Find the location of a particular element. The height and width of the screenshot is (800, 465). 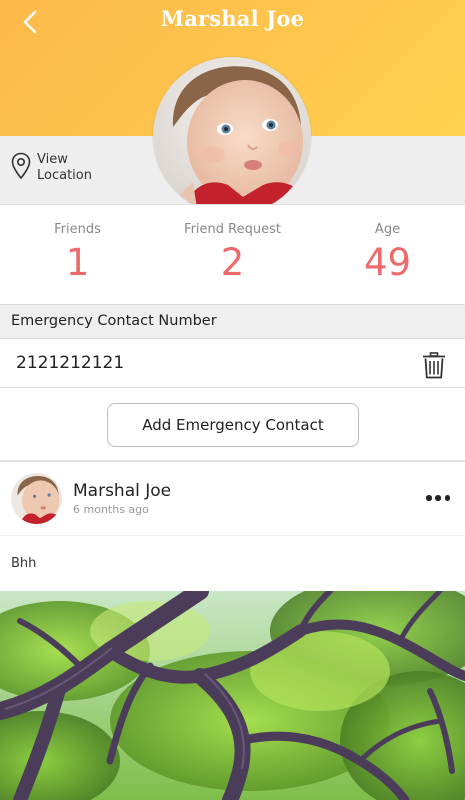

post-author-avatar is located at coordinates (36, 498).